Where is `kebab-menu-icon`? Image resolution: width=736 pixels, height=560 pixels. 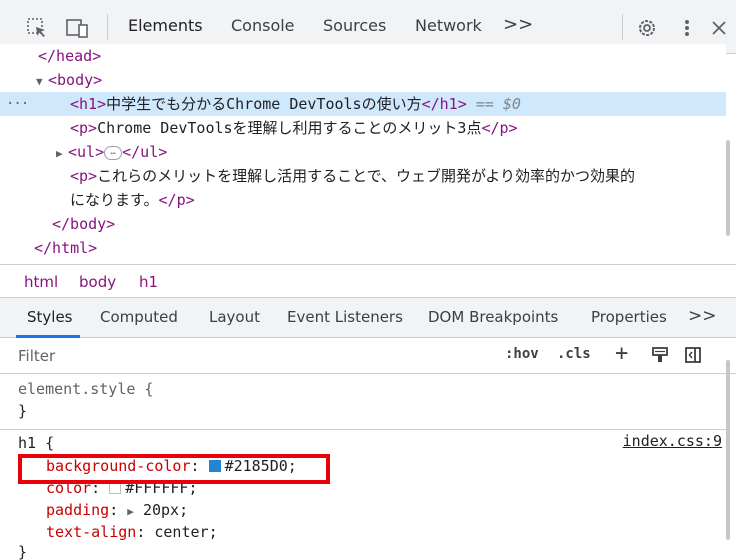 kebab-menu-icon is located at coordinates (687, 28).